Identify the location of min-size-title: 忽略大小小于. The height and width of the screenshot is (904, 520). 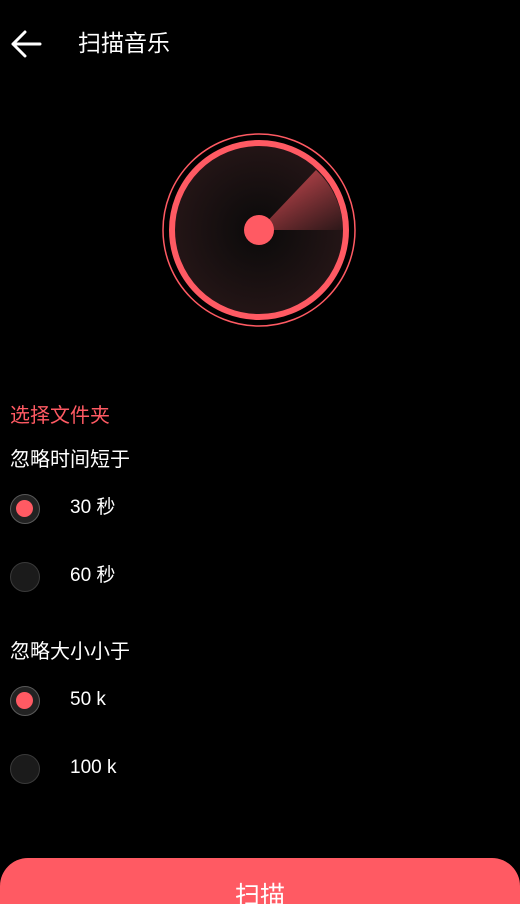
(70, 651).